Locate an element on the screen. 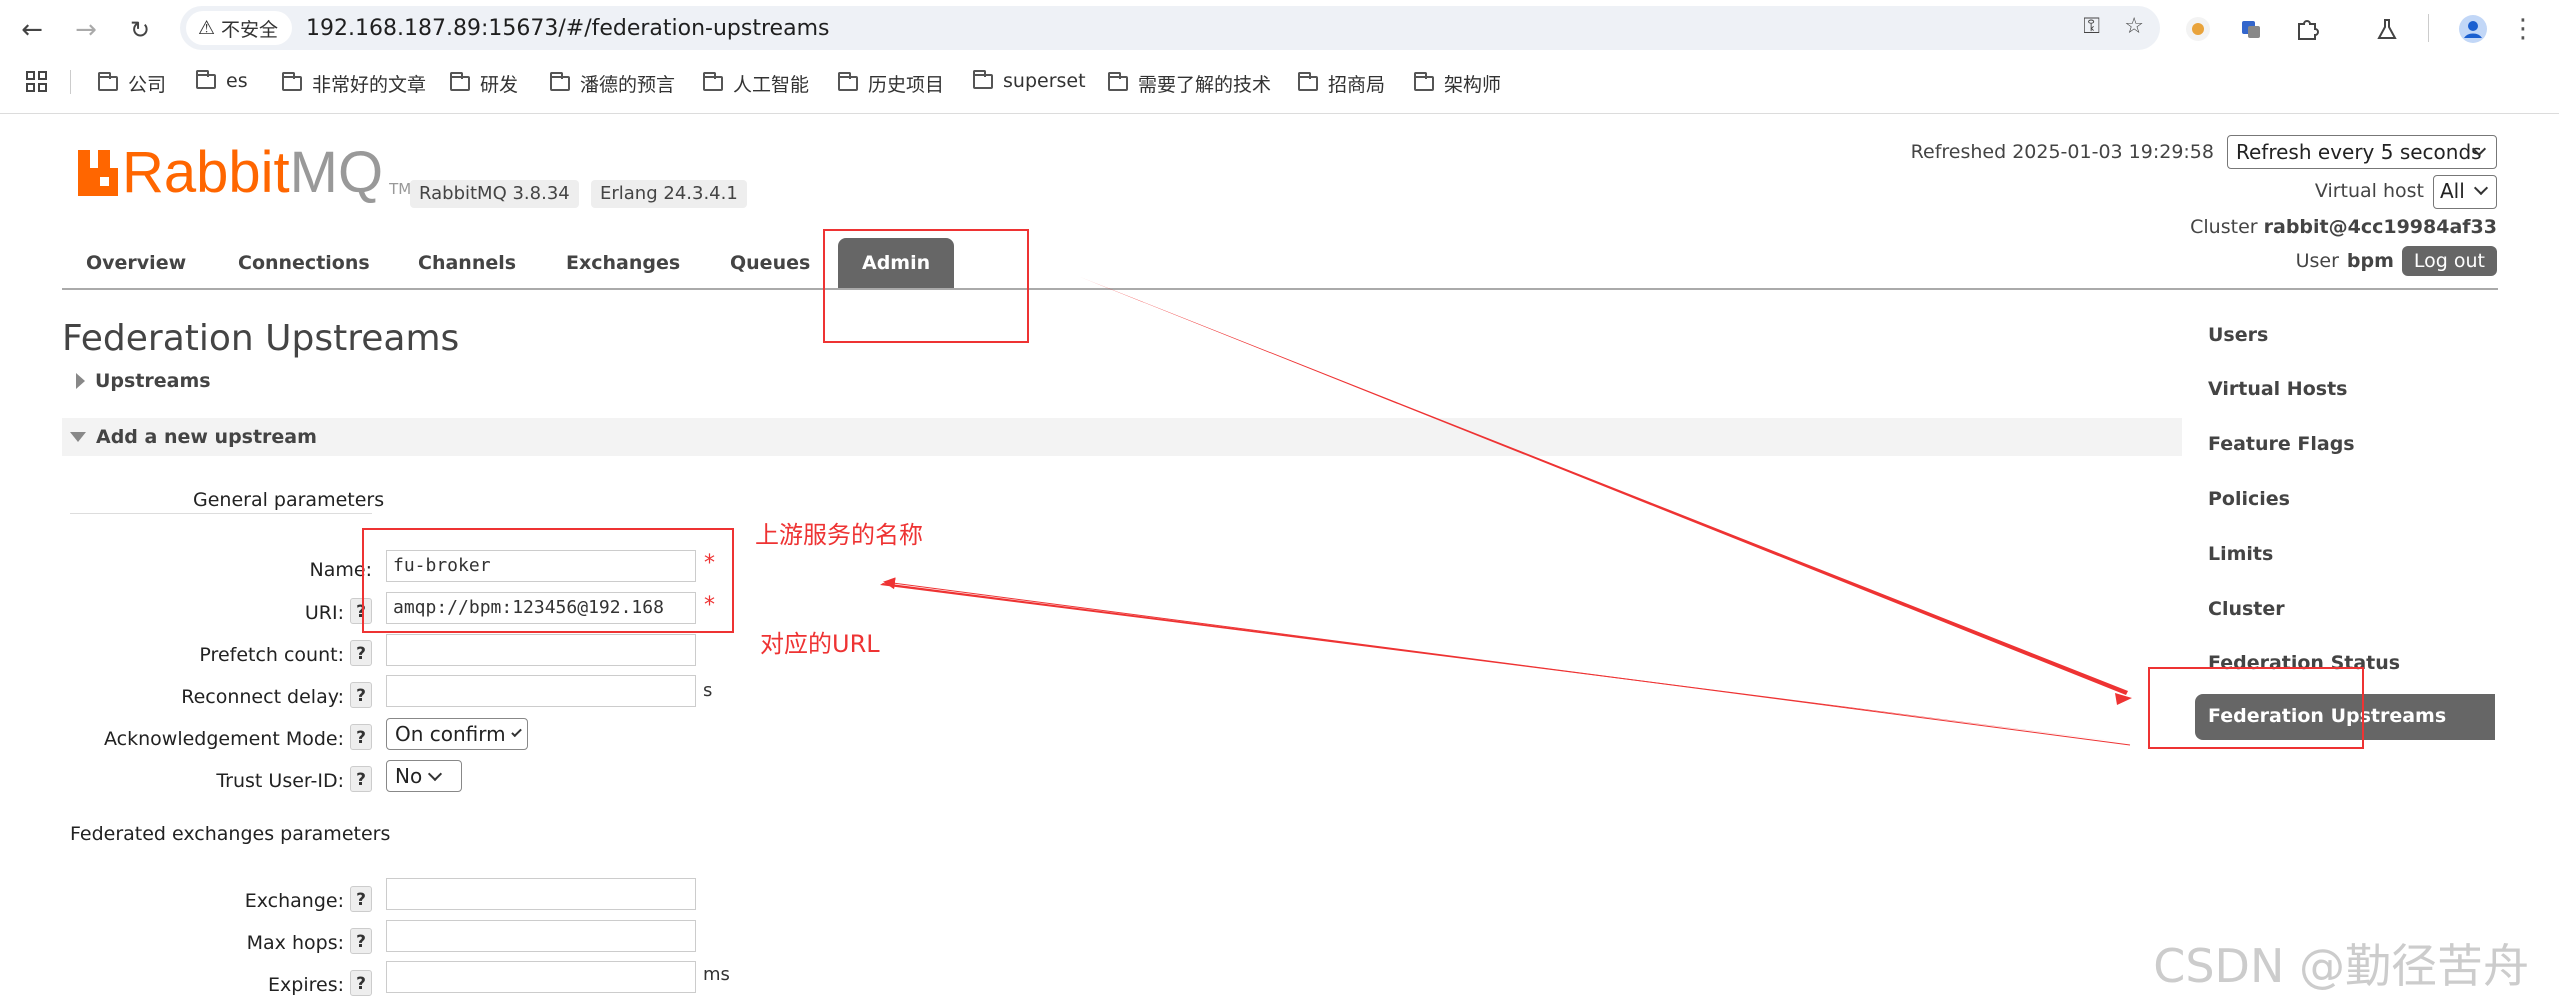 The width and height of the screenshot is (2559, 1005). arrow-line is located at coordinates (1507, 661).